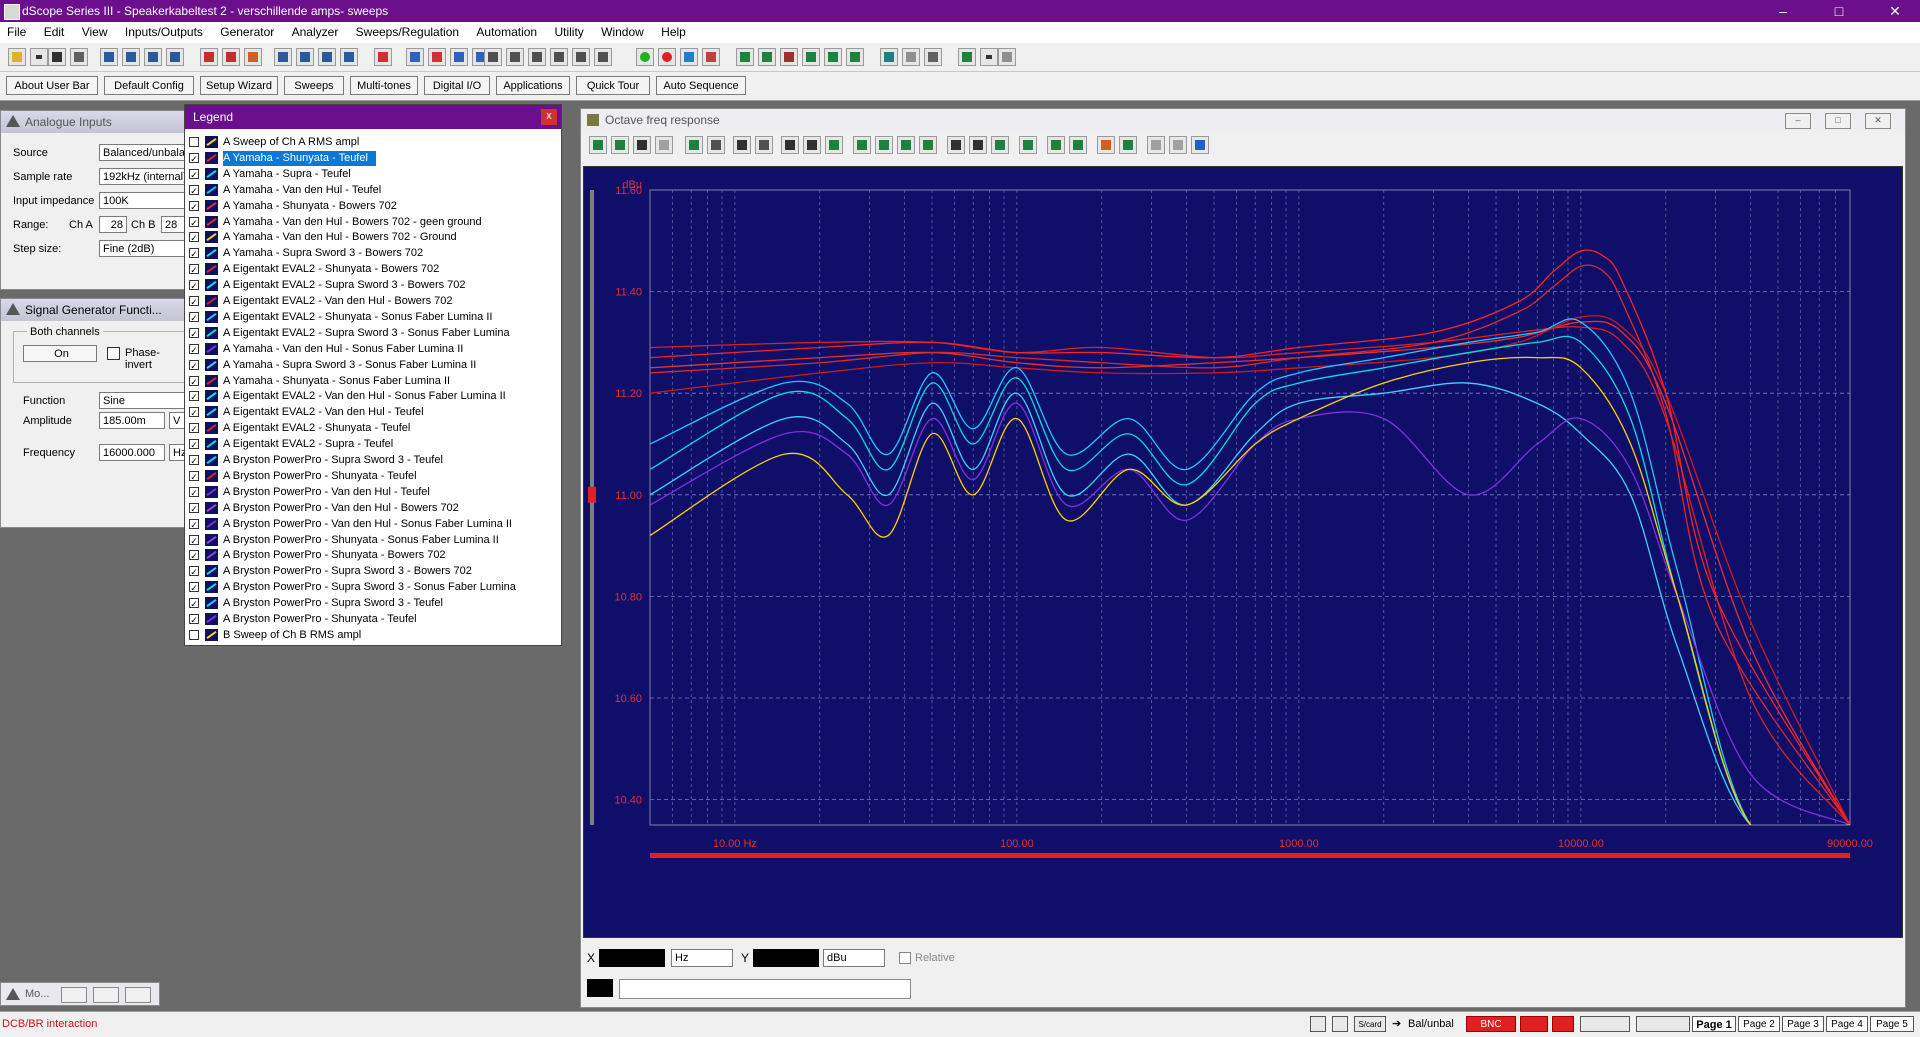  I want to click on annotation-input, so click(765, 989).